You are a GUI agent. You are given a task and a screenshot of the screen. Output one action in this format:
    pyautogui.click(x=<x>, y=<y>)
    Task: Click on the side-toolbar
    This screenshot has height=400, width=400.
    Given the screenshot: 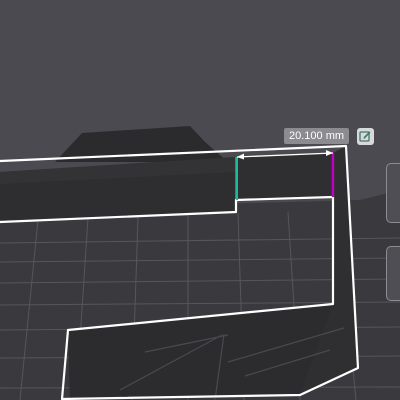 What is the action you would take?
    pyautogui.click(x=393, y=281)
    